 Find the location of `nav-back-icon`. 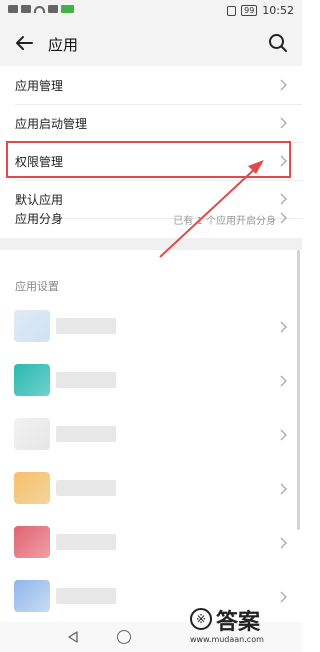

nav-back-icon is located at coordinates (73, 637).